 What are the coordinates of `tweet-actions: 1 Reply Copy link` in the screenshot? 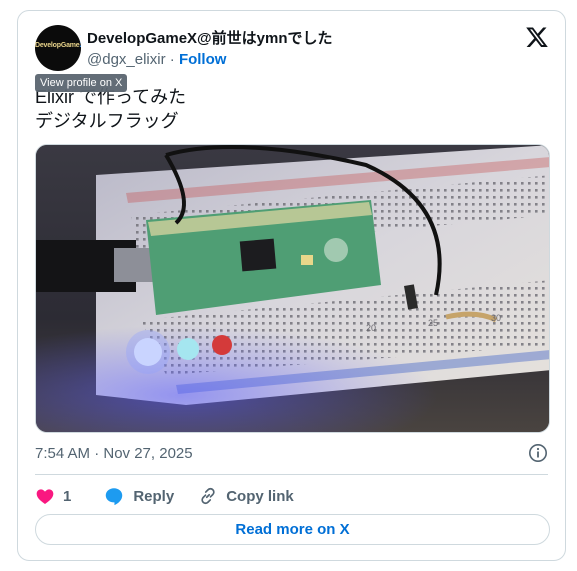 It's located at (164, 496).